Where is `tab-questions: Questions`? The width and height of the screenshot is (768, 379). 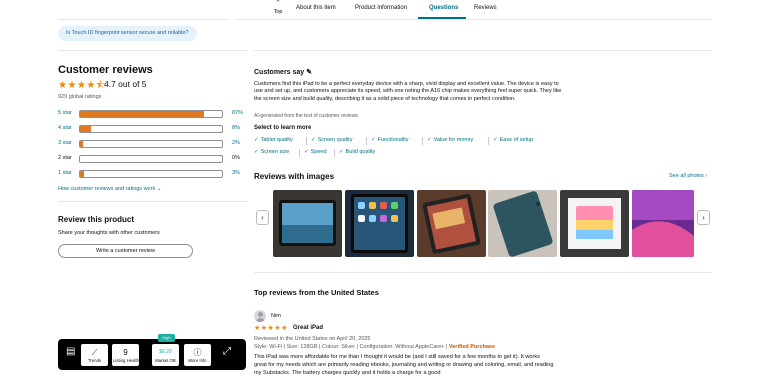
tab-questions: Questions is located at coordinates (443, 8).